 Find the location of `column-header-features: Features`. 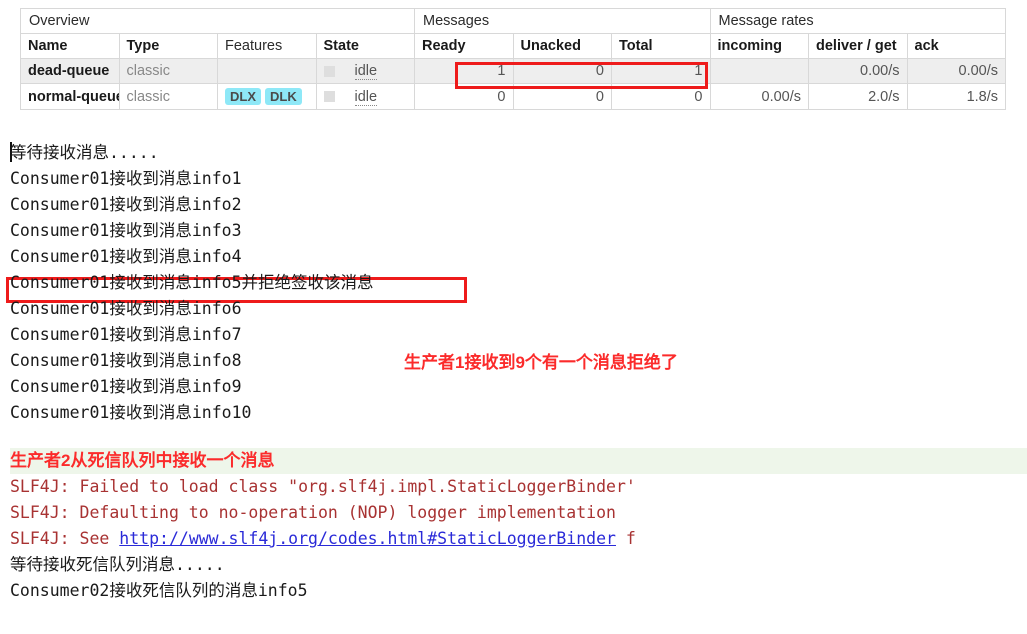

column-header-features: Features is located at coordinates (267, 46).